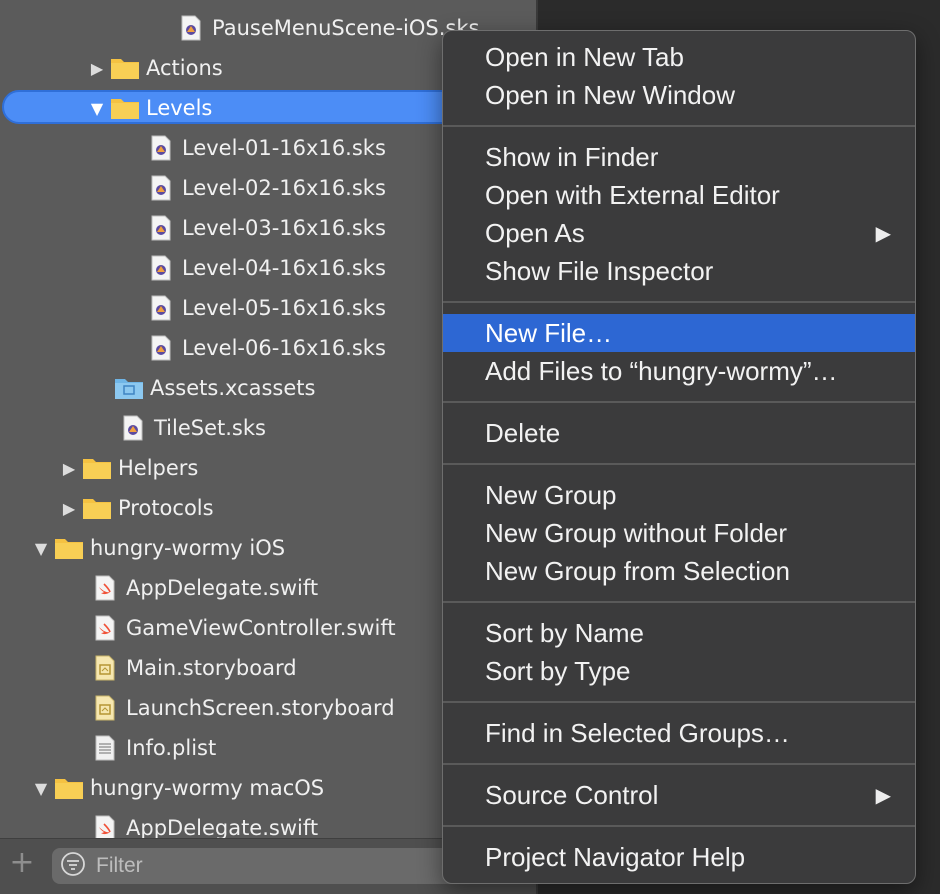 The width and height of the screenshot is (940, 894). I want to click on tree-row-label: Actions, so click(184, 68).